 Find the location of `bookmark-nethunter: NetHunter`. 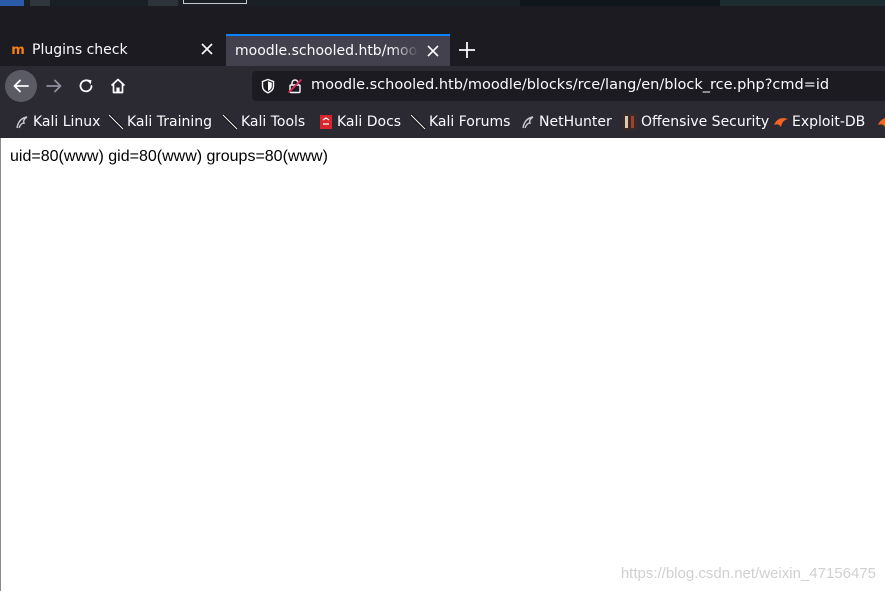

bookmark-nethunter: NetHunter is located at coordinates (566, 122).